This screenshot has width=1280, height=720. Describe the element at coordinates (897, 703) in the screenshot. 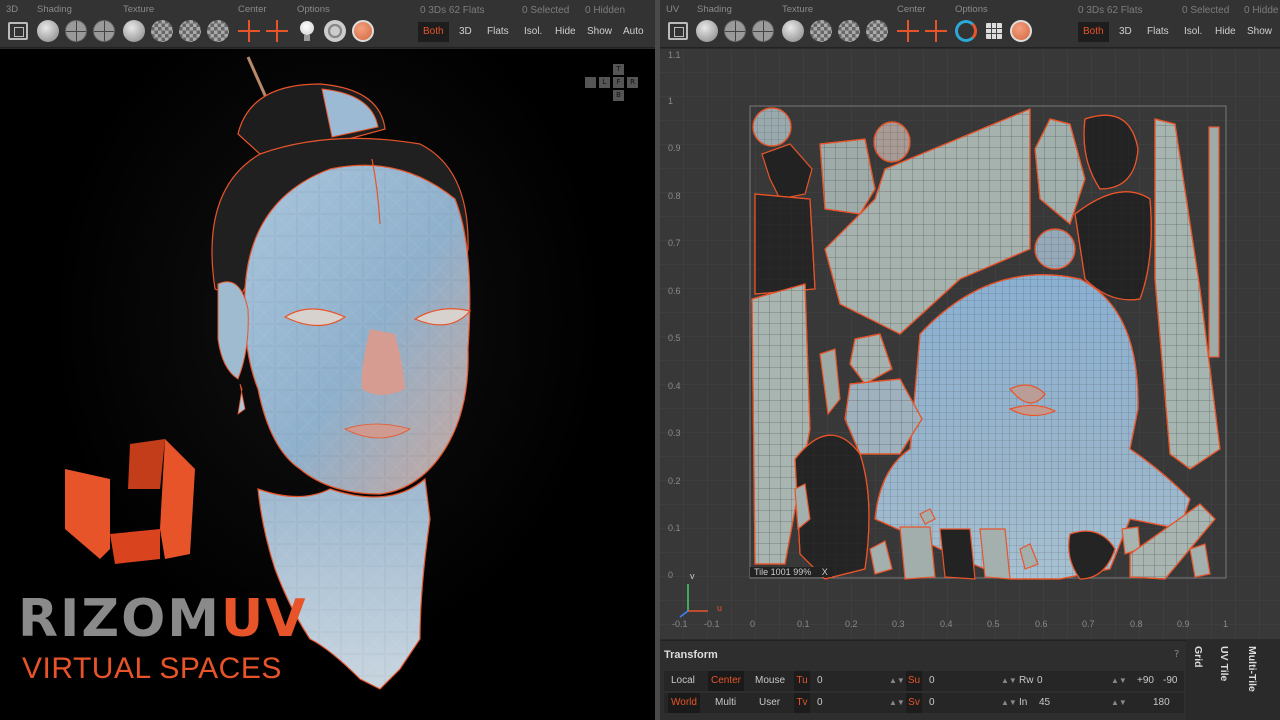

I see `translate-v-stepper-icon: ▲▼` at that location.